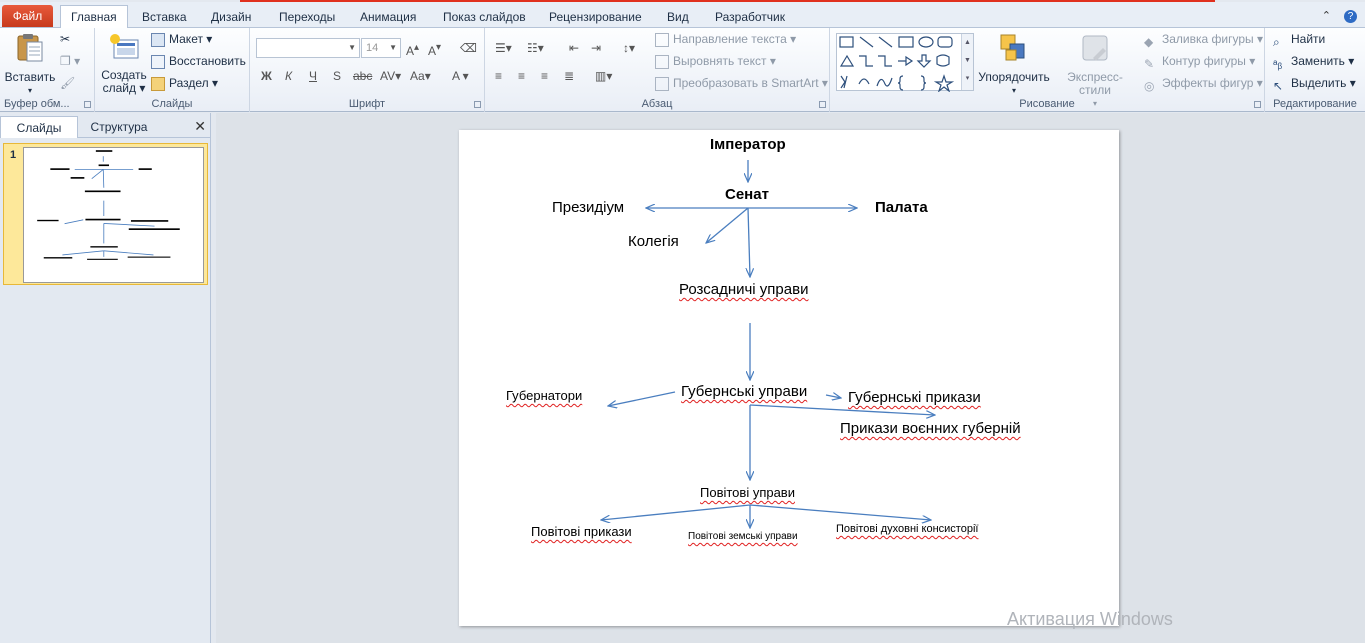 The height and width of the screenshot is (643, 1365). What do you see at coordinates (119, 127) in the screenshot?
I see `tab-outline: Структура` at bounding box center [119, 127].